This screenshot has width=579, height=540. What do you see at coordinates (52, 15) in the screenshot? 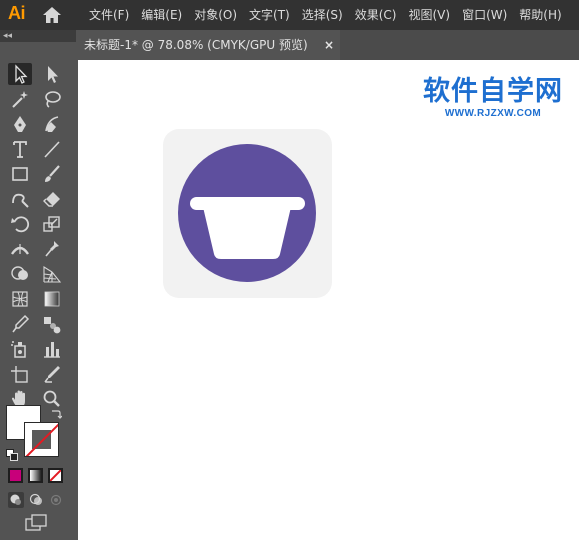
I see `home-icon` at bounding box center [52, 15].